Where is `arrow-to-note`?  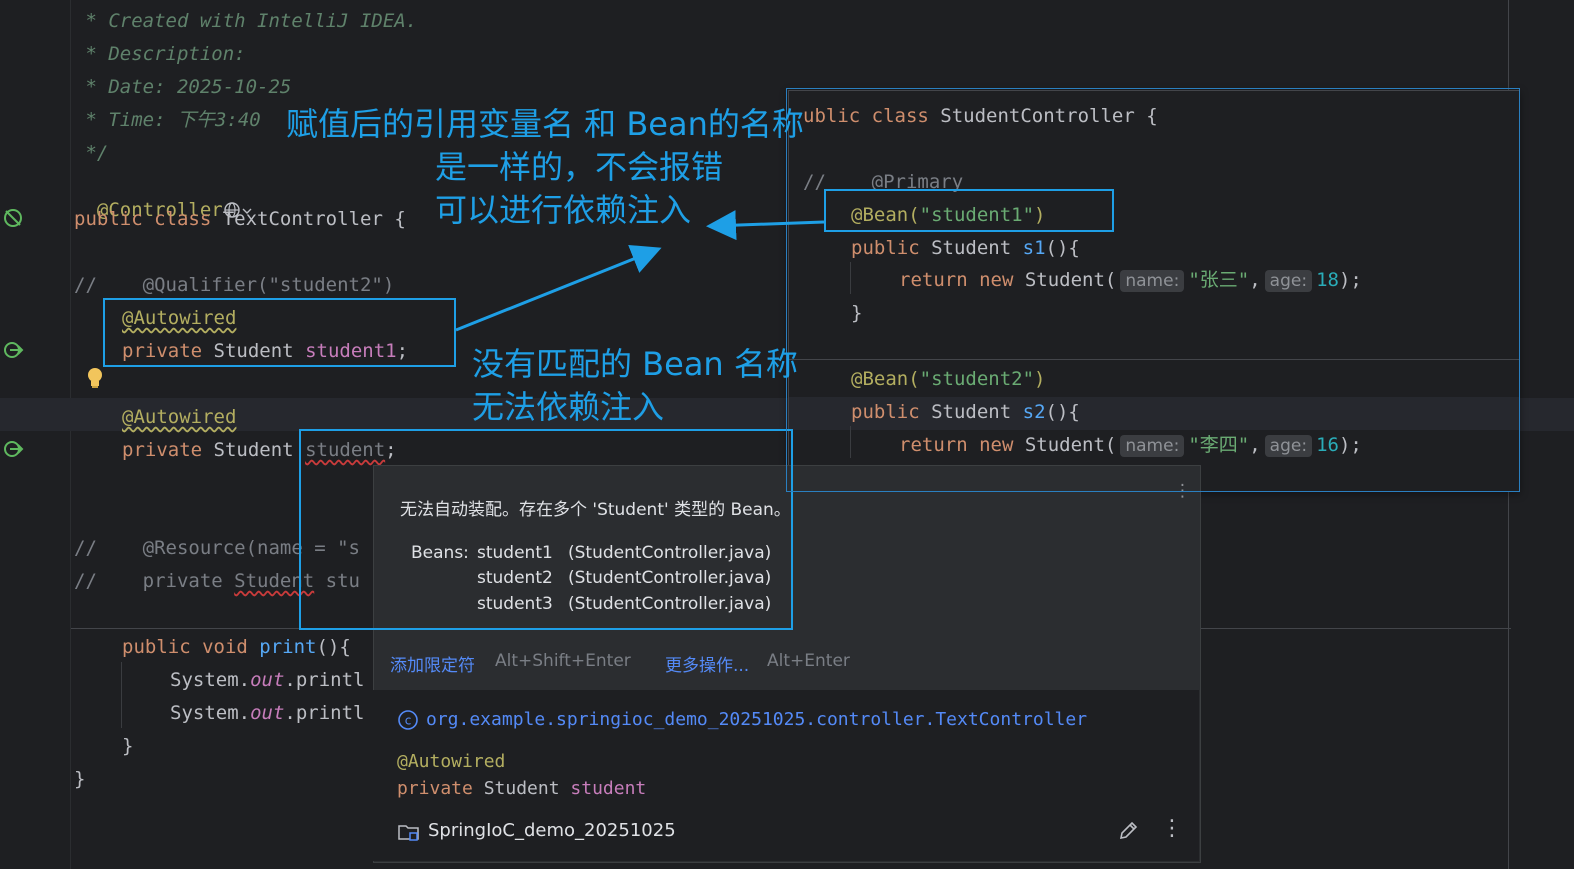 arrow-to-note is located at coordinates (558, 288).